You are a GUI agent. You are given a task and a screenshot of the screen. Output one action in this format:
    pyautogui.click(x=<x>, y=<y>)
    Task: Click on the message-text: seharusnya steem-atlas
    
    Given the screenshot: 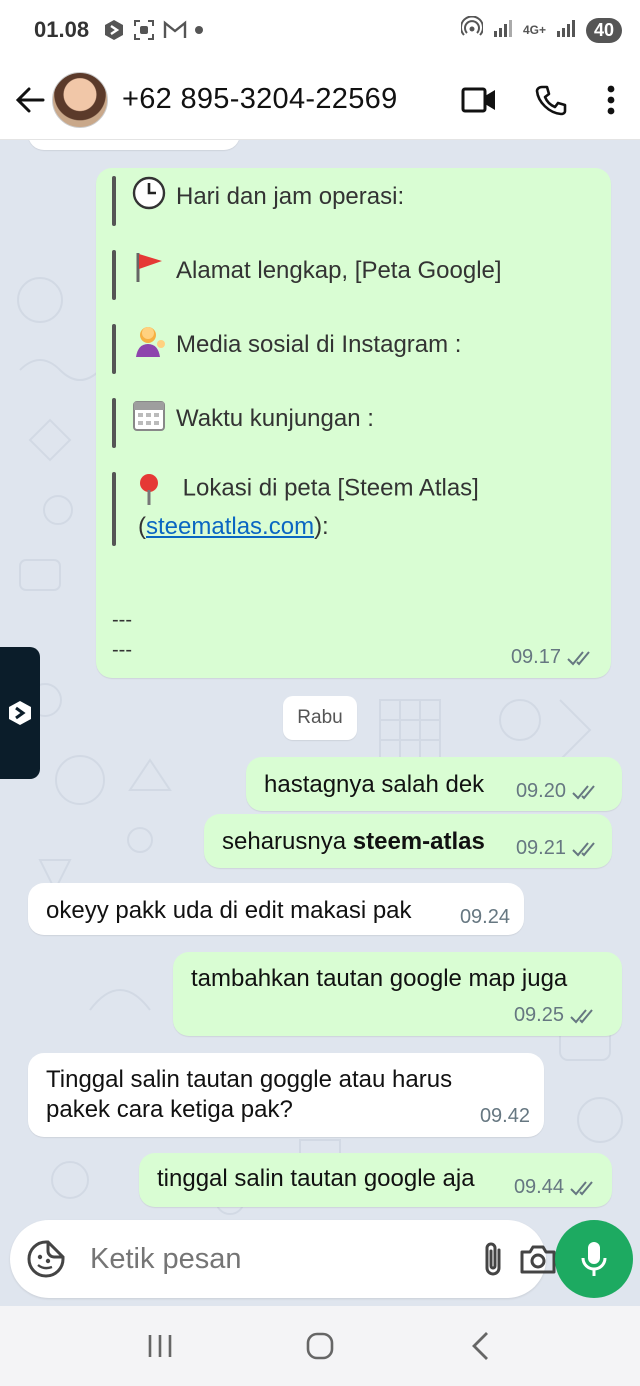 What is the action you would take?
    pyautogui.click(x=353, y=842)
    